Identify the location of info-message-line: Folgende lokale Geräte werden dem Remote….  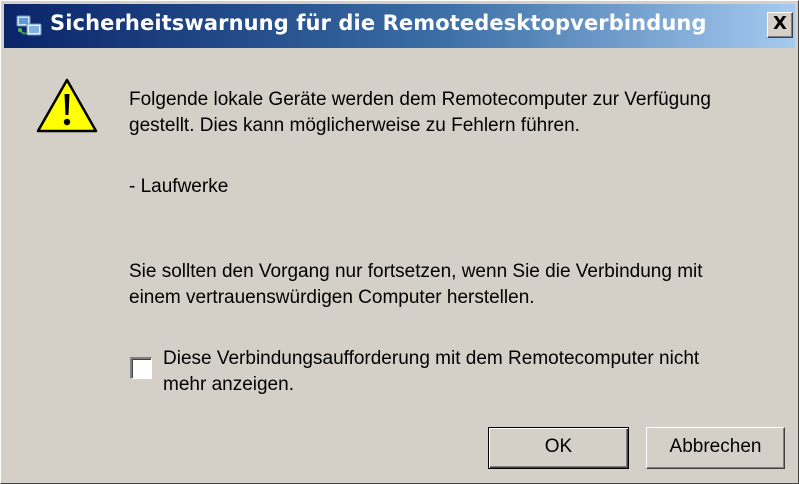
(420, 99).